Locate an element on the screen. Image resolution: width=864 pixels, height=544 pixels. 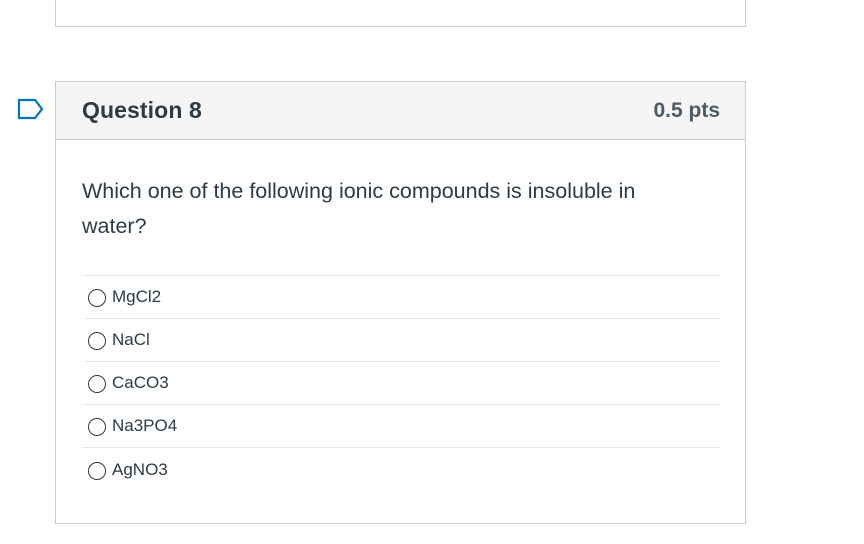
answer-label: CaCO3 is located at coordinates (140, 382).